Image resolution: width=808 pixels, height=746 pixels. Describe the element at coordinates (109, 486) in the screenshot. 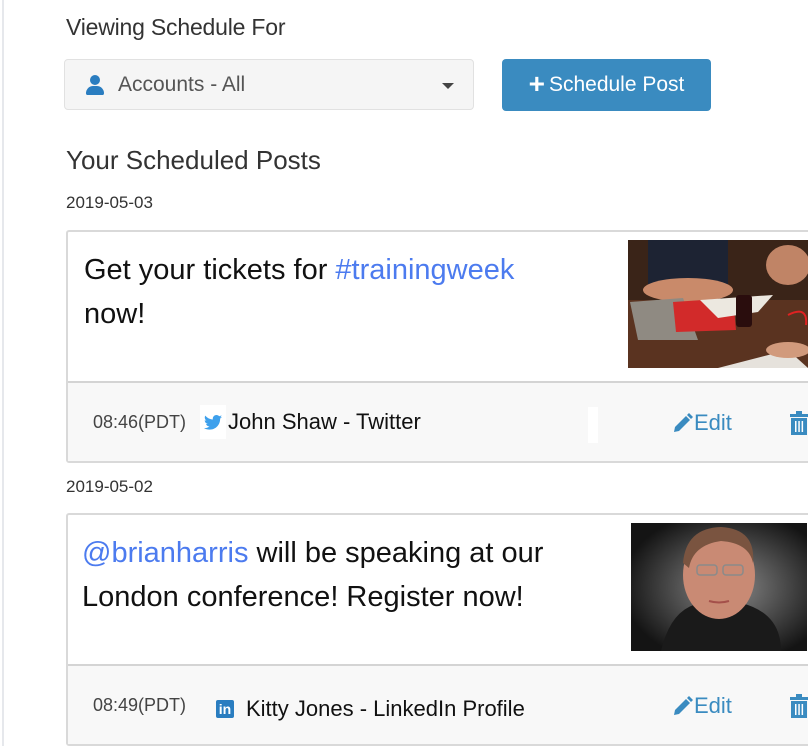

I see `post-date: 2019-05-02` at that location.